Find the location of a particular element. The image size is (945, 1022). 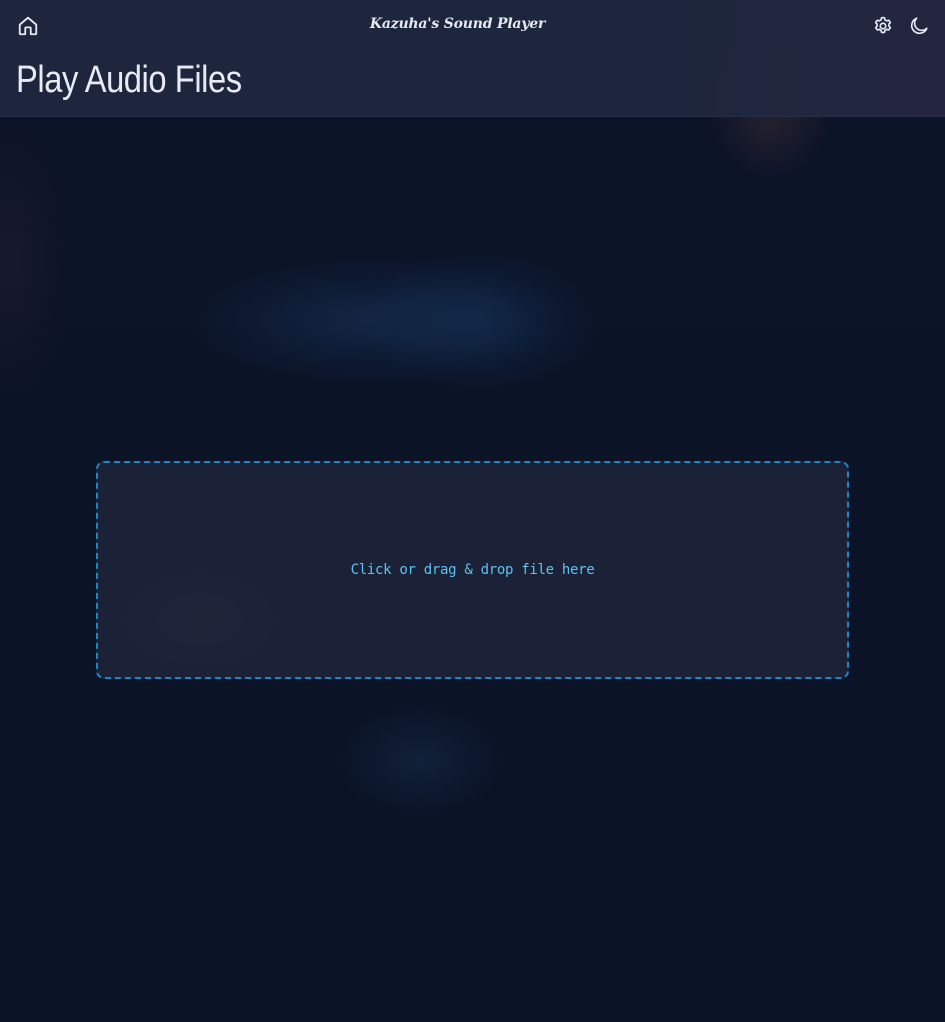

gear-icon is located at coordinates (883, 28).